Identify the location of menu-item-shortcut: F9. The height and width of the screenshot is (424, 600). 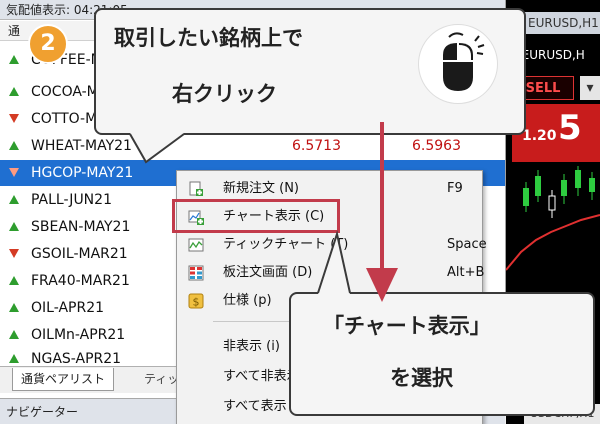
(455, 188).